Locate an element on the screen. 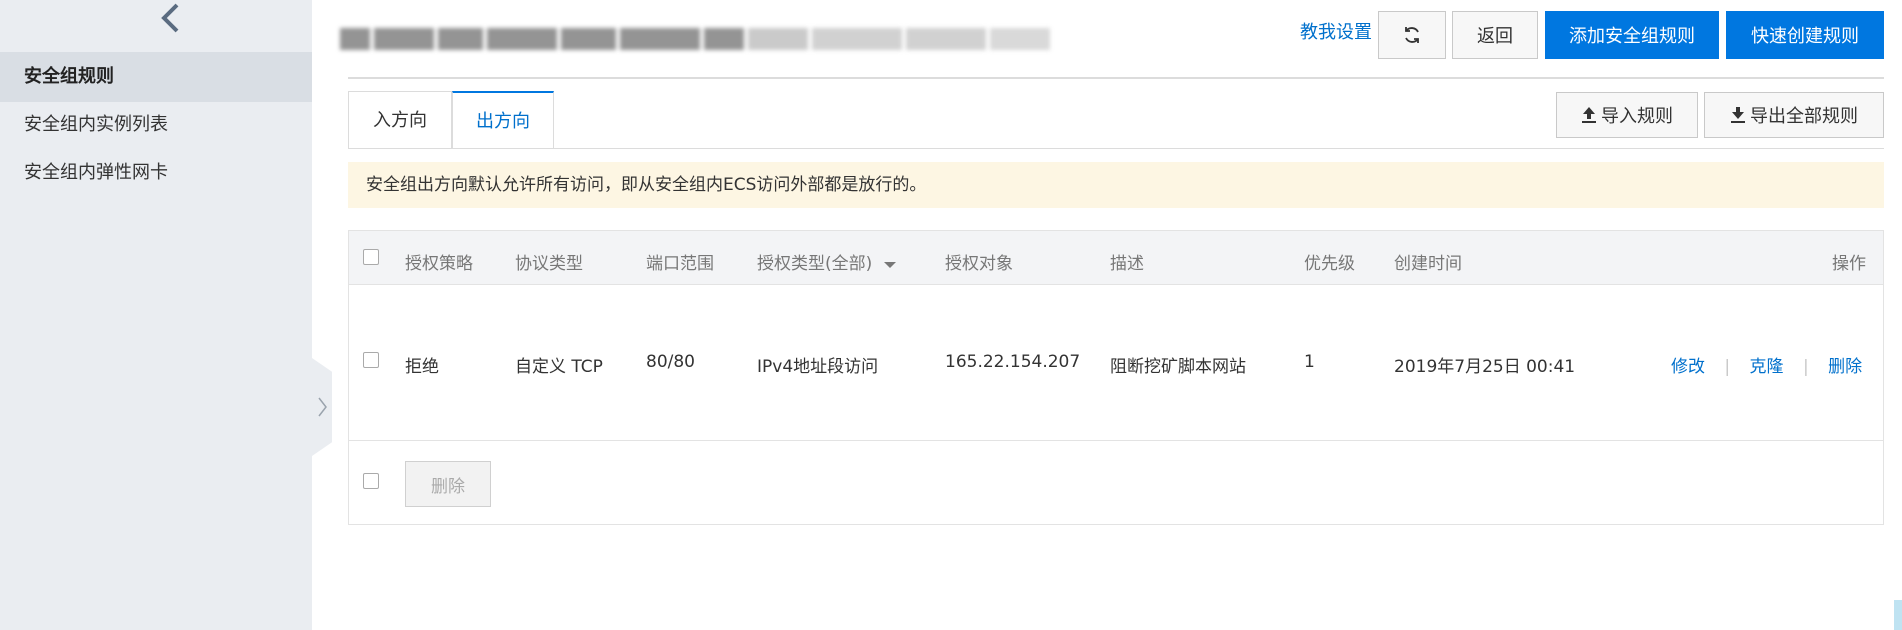 Image resolution: width=1902 pixels, height=630 pixels. cell-protocol: 自定义 TCP is located at coordinates (559, 367).